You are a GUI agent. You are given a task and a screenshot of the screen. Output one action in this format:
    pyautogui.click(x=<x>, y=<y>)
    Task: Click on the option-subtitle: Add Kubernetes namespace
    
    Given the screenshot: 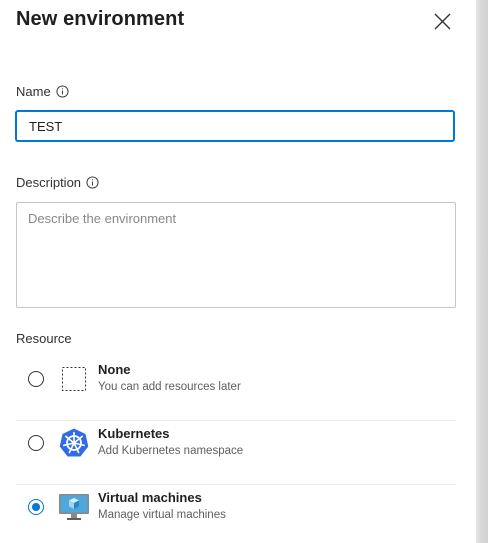 What is the action you would take?
    pyautogui.click(x=171, y=451)
    